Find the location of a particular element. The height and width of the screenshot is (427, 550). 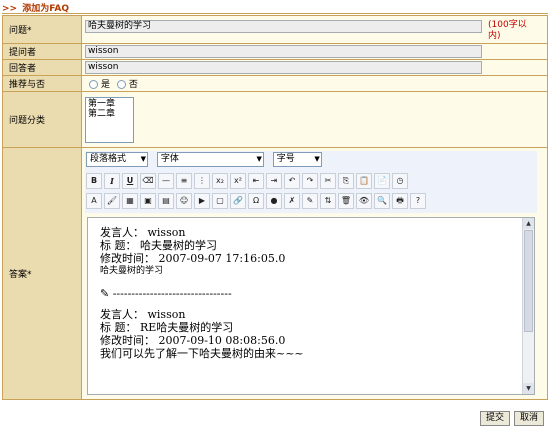

ordered-list-icon: ⋮ is located at coordinates (202, 181).